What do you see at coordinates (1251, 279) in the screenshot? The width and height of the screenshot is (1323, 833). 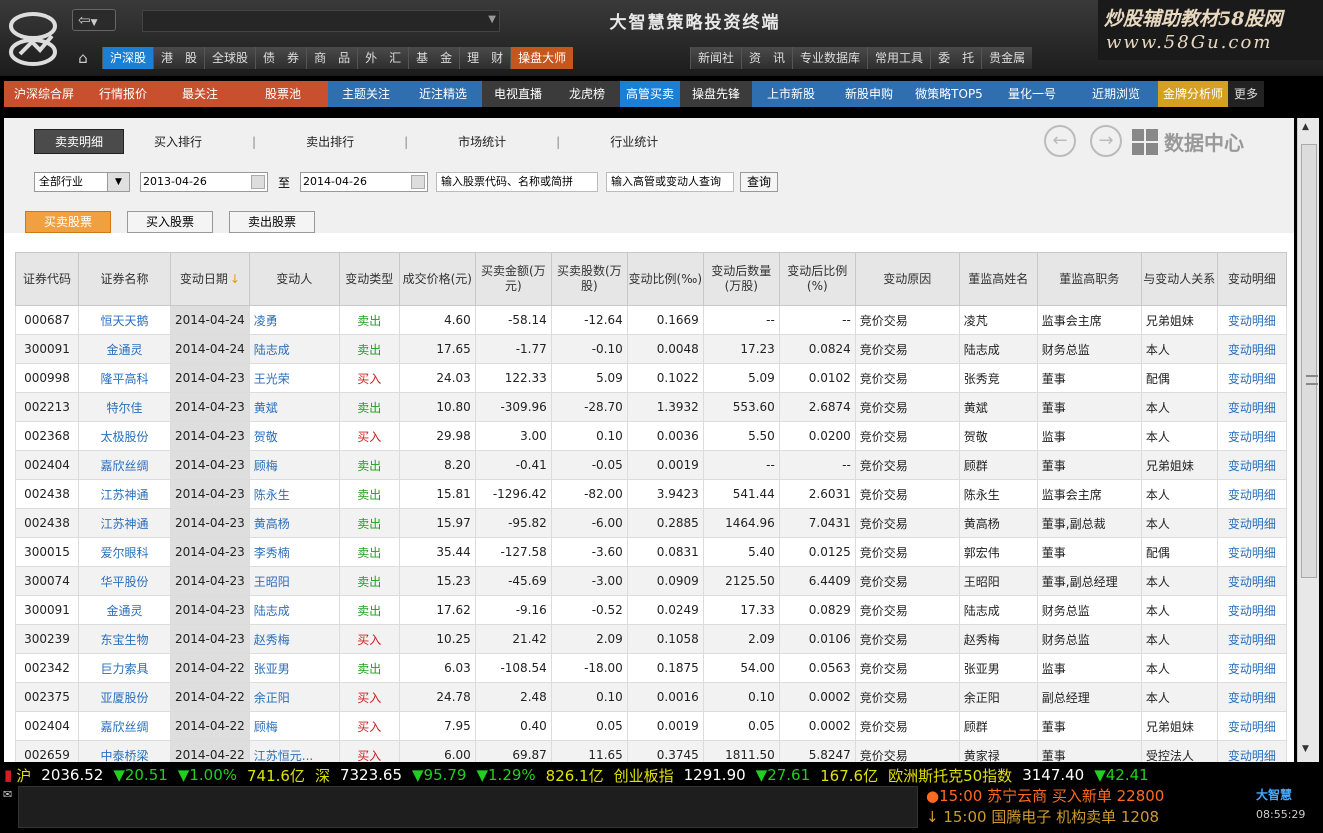 I see `column-header: 变动明细` at bounding box center [1251, 279].